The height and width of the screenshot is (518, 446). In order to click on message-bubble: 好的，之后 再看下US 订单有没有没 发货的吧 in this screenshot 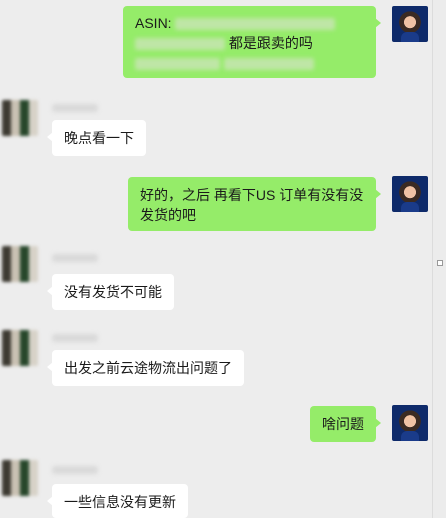, I will do `click(254, 204)`.